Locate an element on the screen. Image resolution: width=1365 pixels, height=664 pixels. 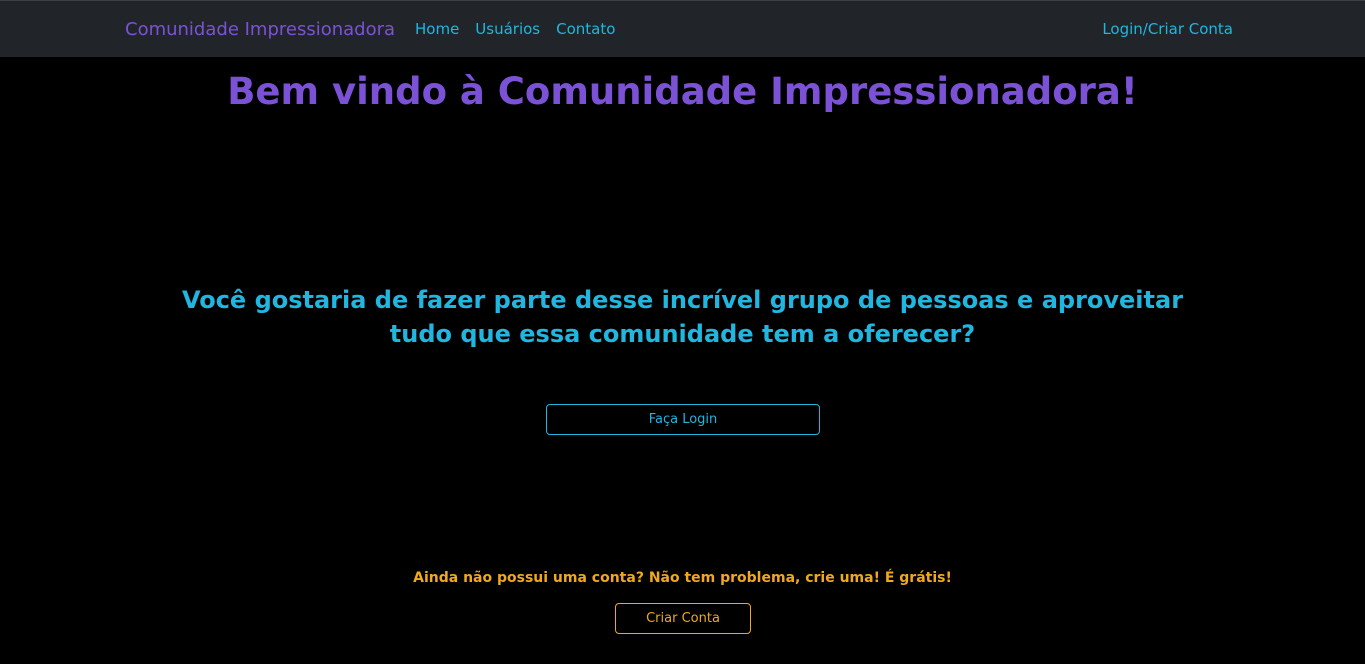
brand-link: Comunidade Impressionadora is located at coordinates (260, 29).